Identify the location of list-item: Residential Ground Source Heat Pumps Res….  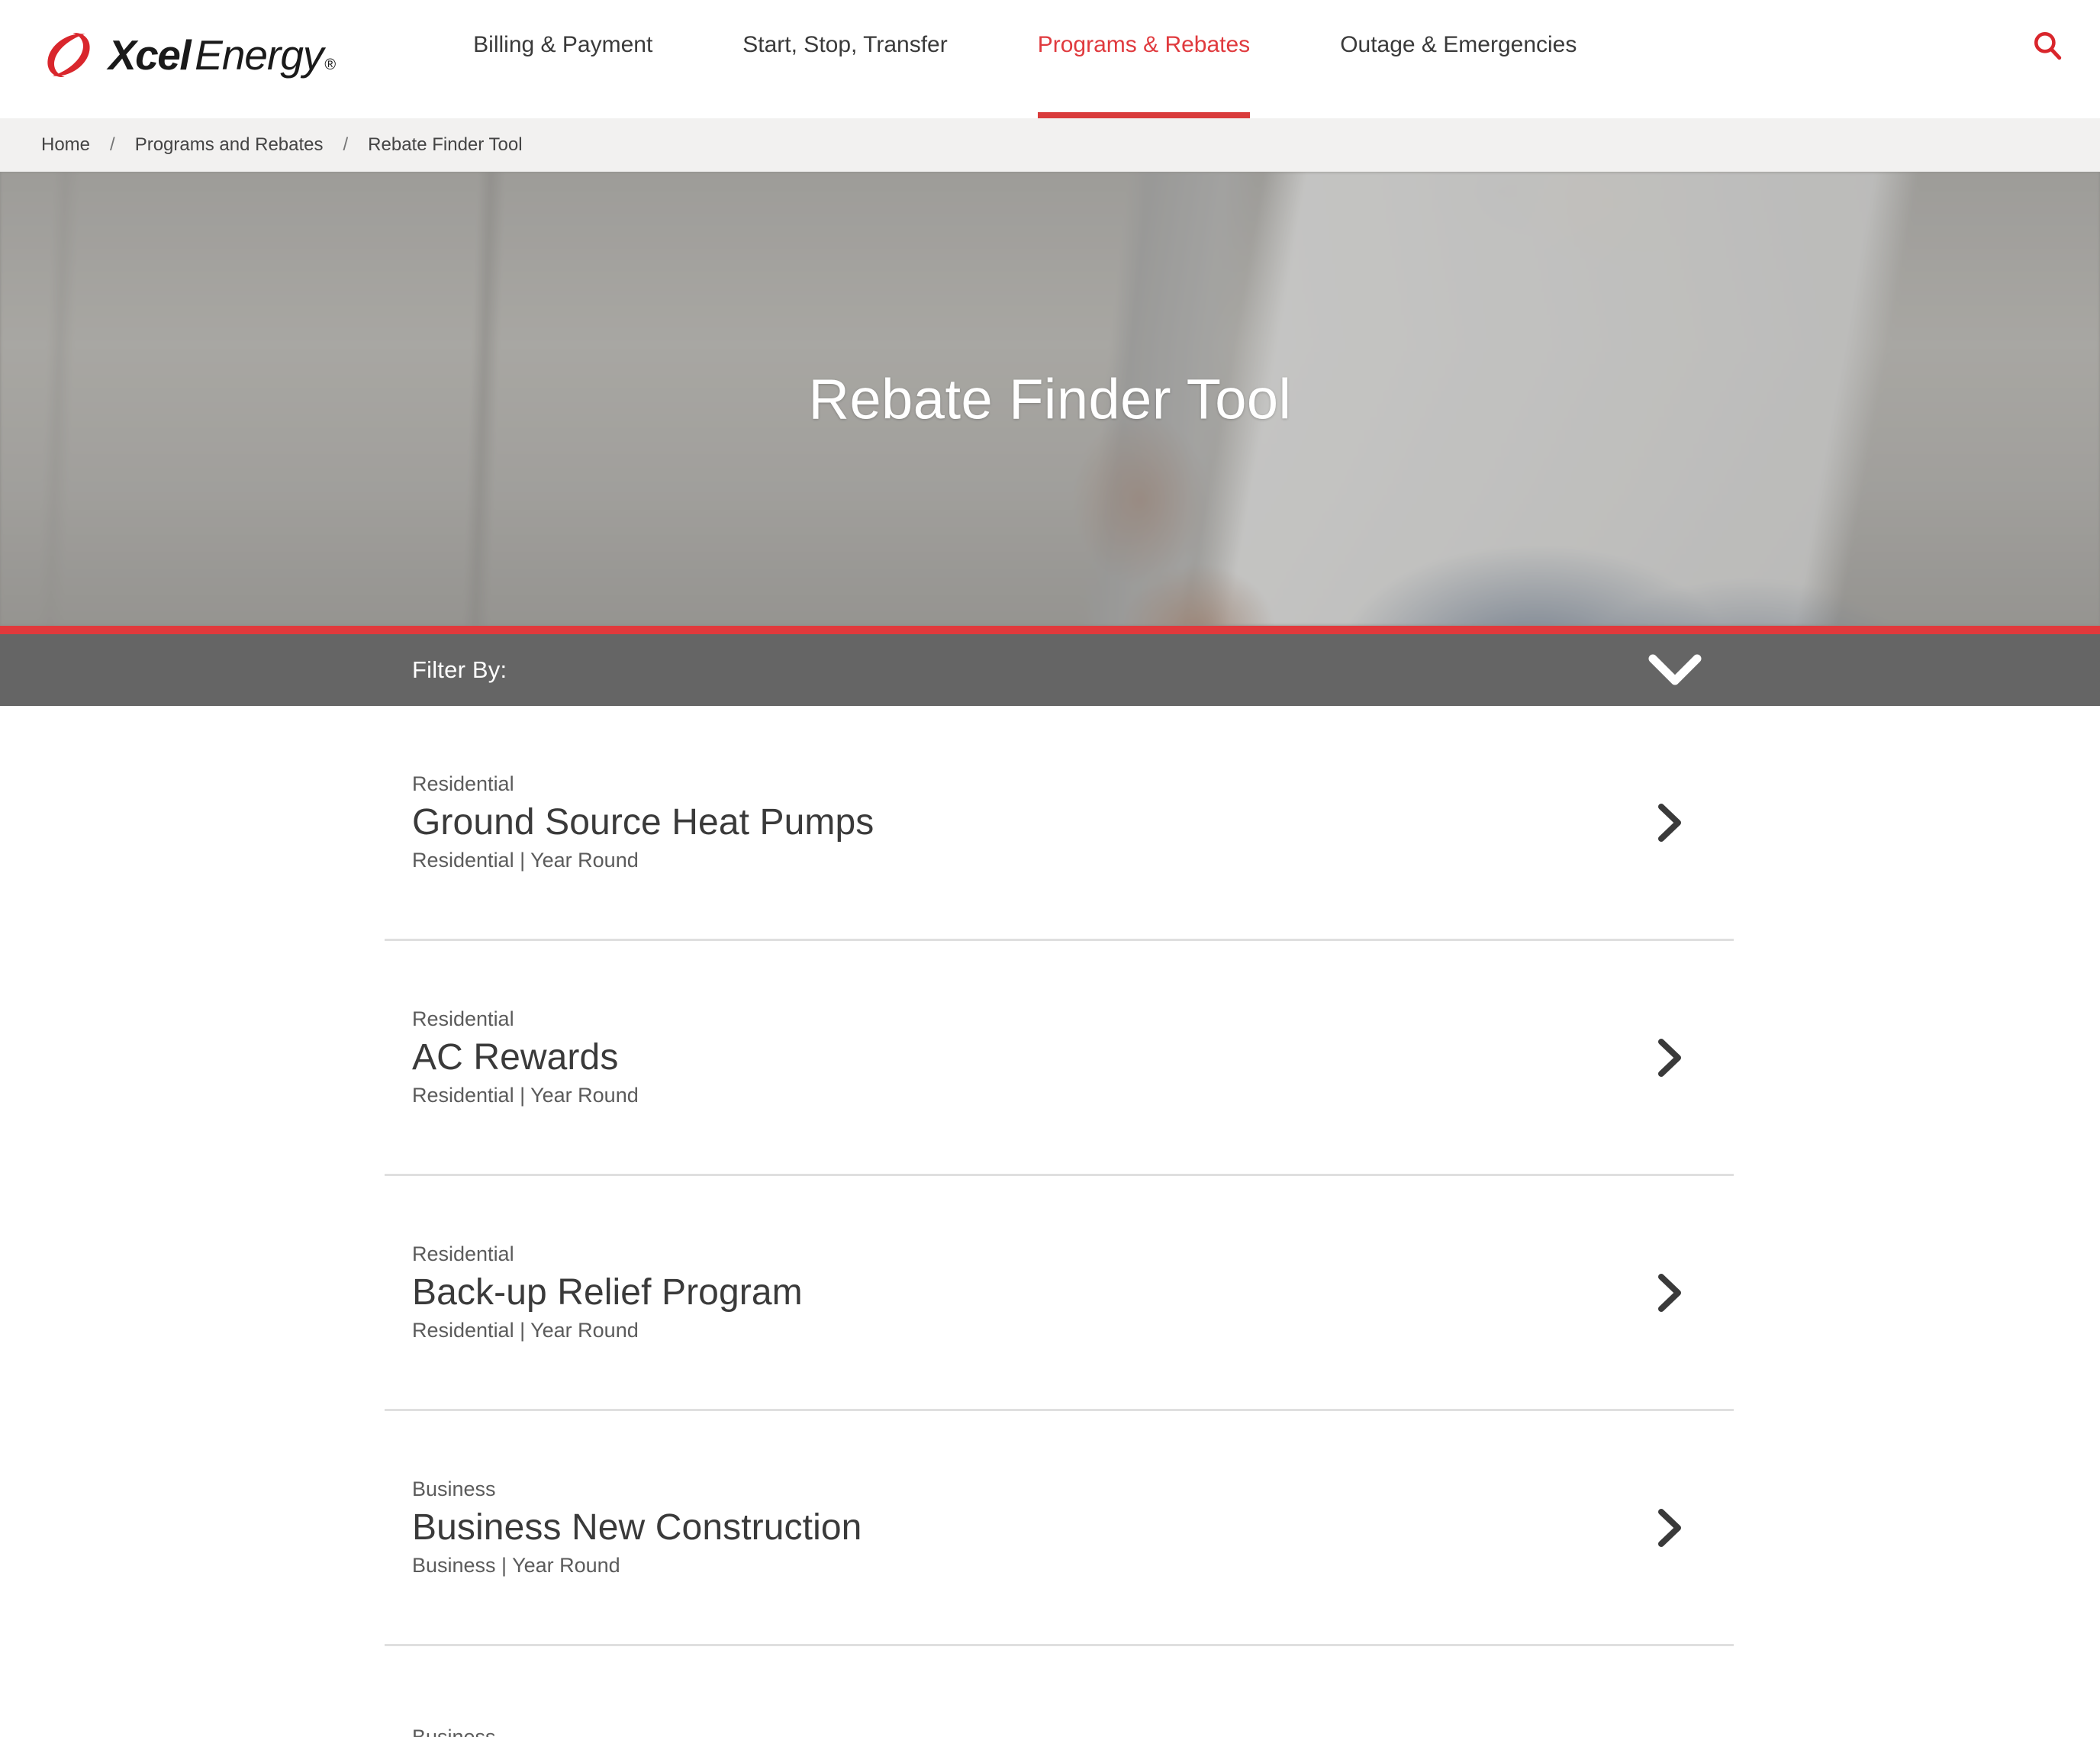
(1050, 822).